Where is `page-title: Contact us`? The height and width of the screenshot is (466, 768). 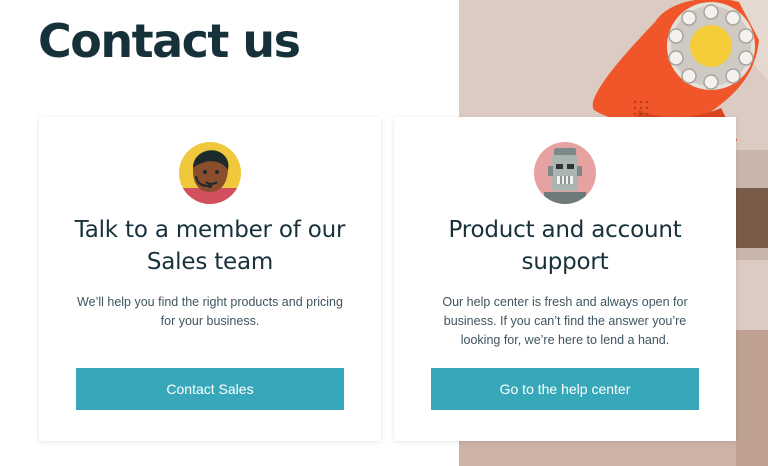
page-title: Contact us is located at coordinates (169, 41).